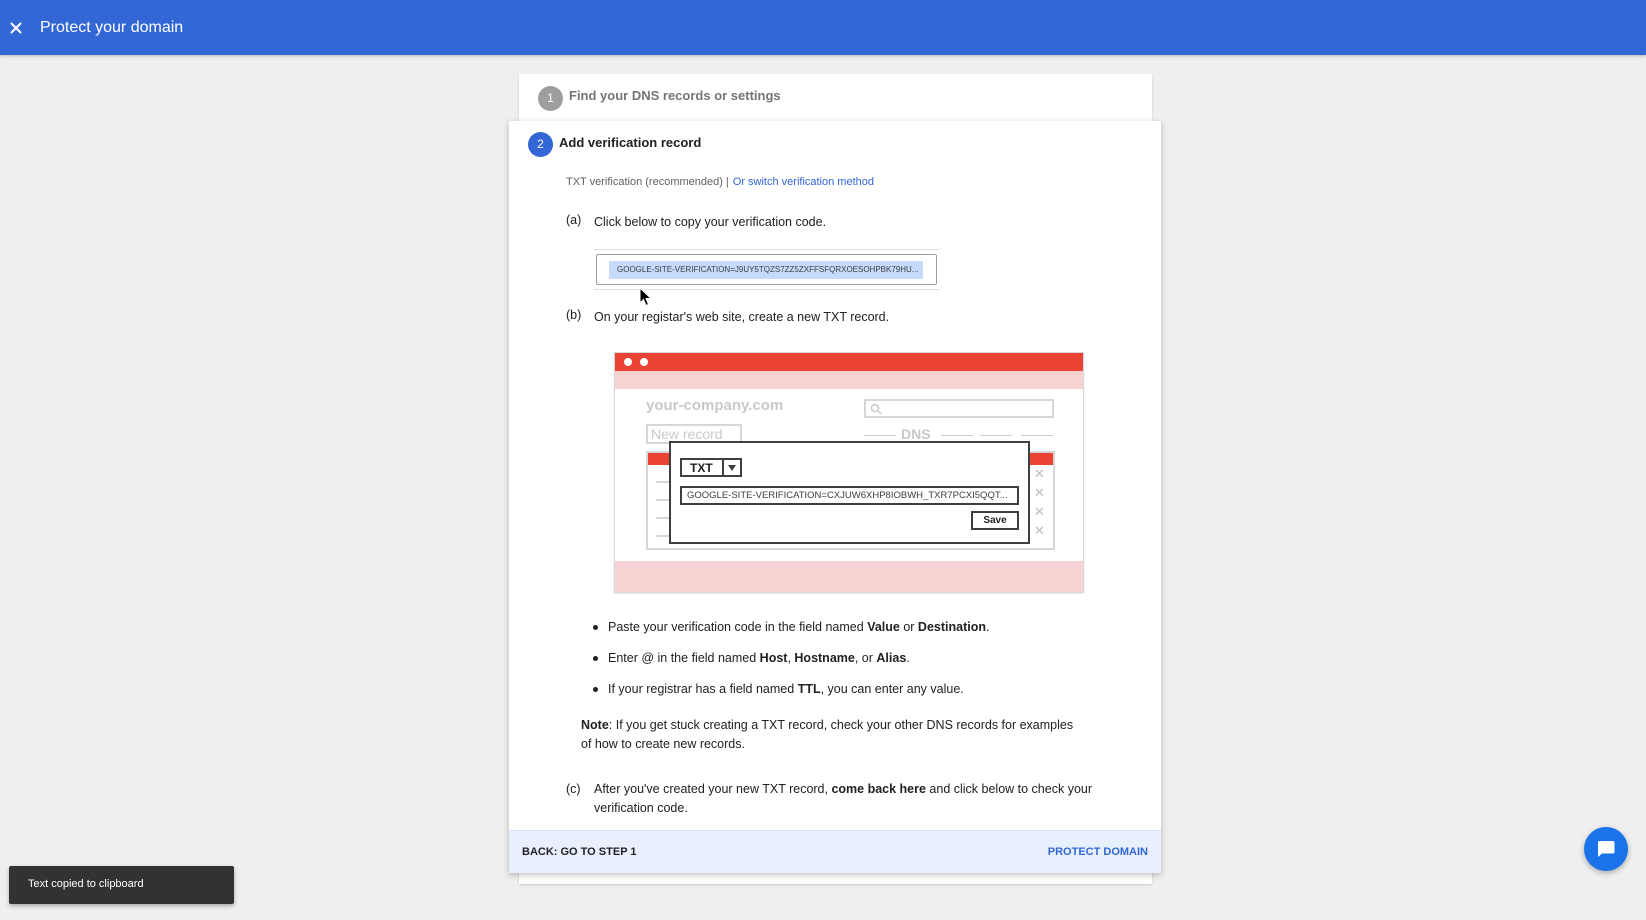 This screenshot has width=1646, height=920. I want to click on text: or, so click(908, 627).